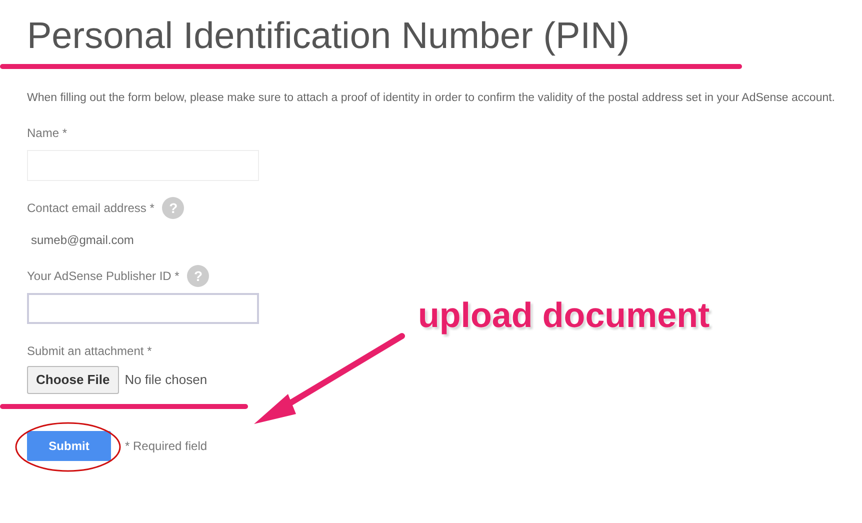 The width and height of the screenshot is (862, 523). What do you see at coordinates (564, 316) in the screenshot?
I see `annotation-text: upload document` at bounding box center [564, 316].